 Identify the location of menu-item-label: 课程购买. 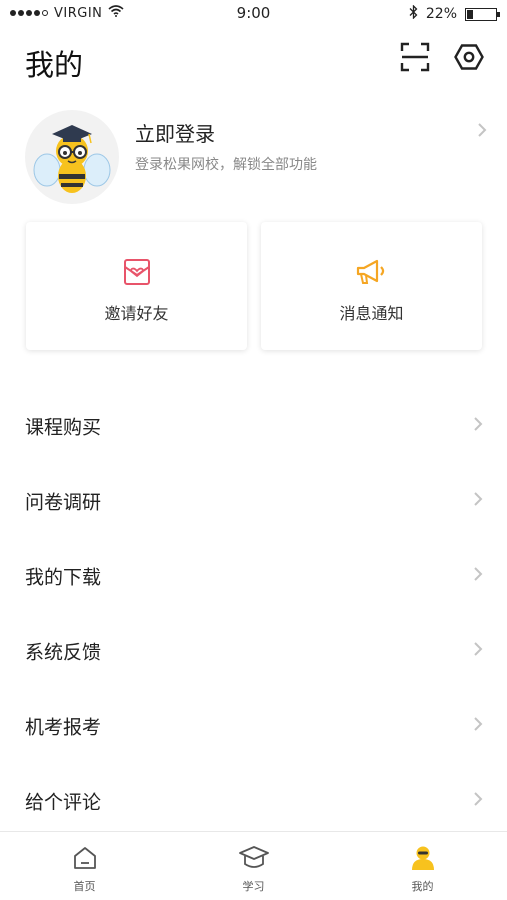
(63, 427).